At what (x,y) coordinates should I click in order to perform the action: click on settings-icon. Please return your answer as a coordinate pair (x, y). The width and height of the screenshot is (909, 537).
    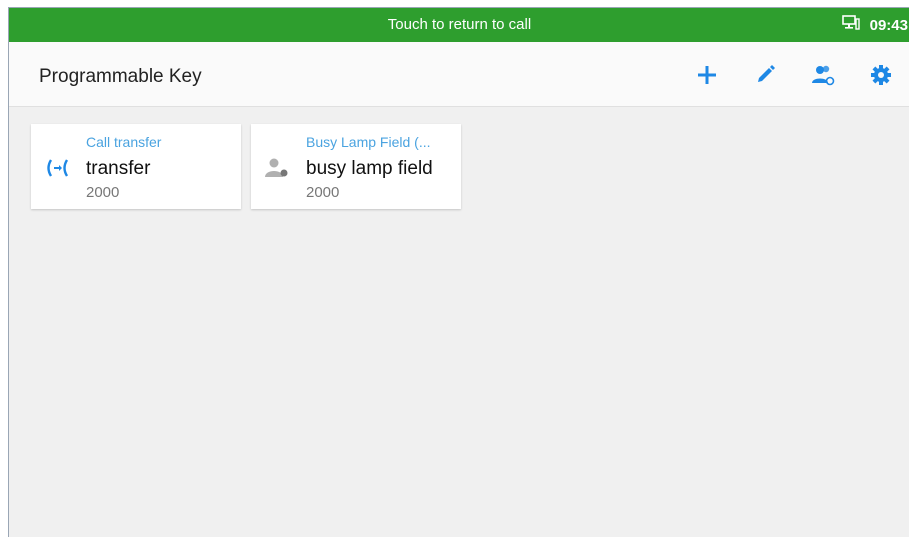
    Looking at the image, I should click on (881, 75).